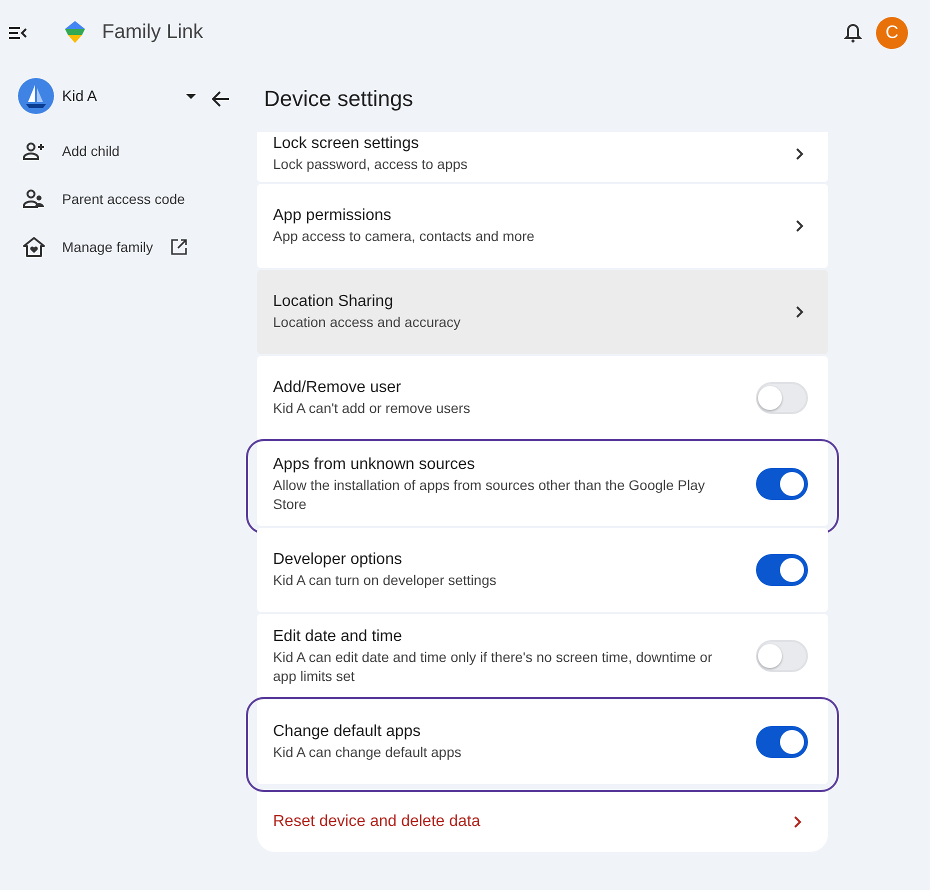  I want to click on setting-description: Kid A can edit date and time only if there's no screen time, downtime or app limits set, so click(493, 667).